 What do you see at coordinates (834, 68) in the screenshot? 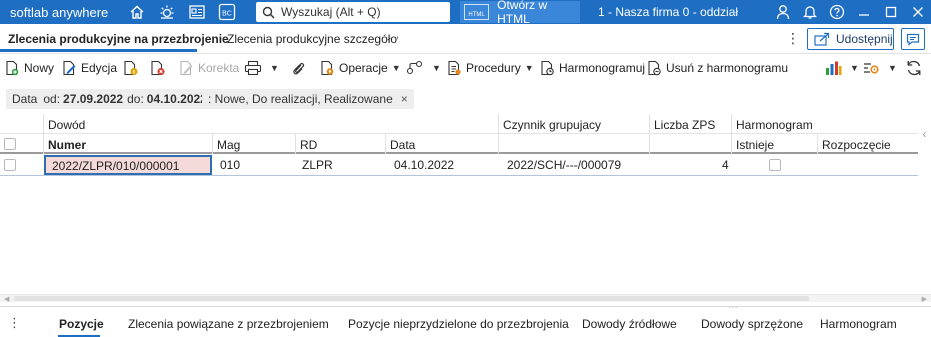
I see `bar-chart-icon` at bounding box center [834, 68].